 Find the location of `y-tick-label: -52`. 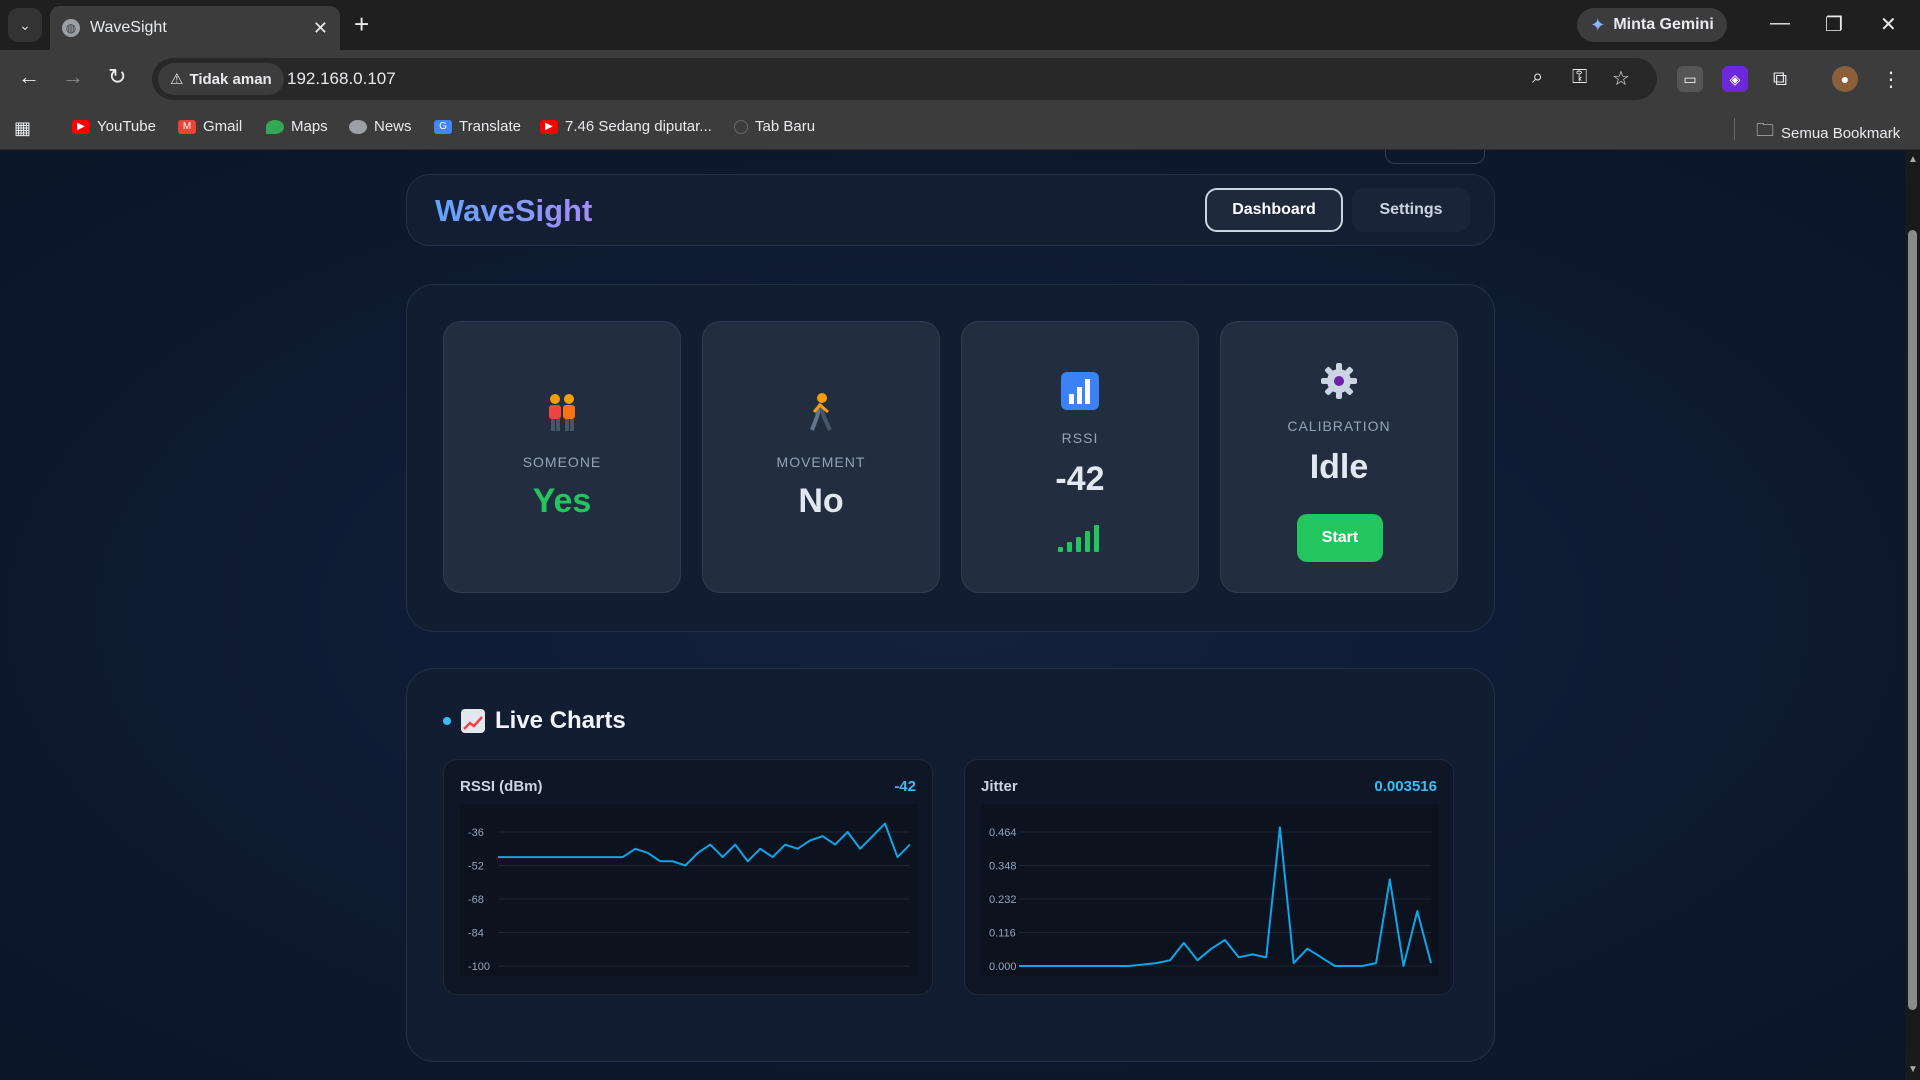

y-tick-label: -52 is located at coordinates (476, 867).